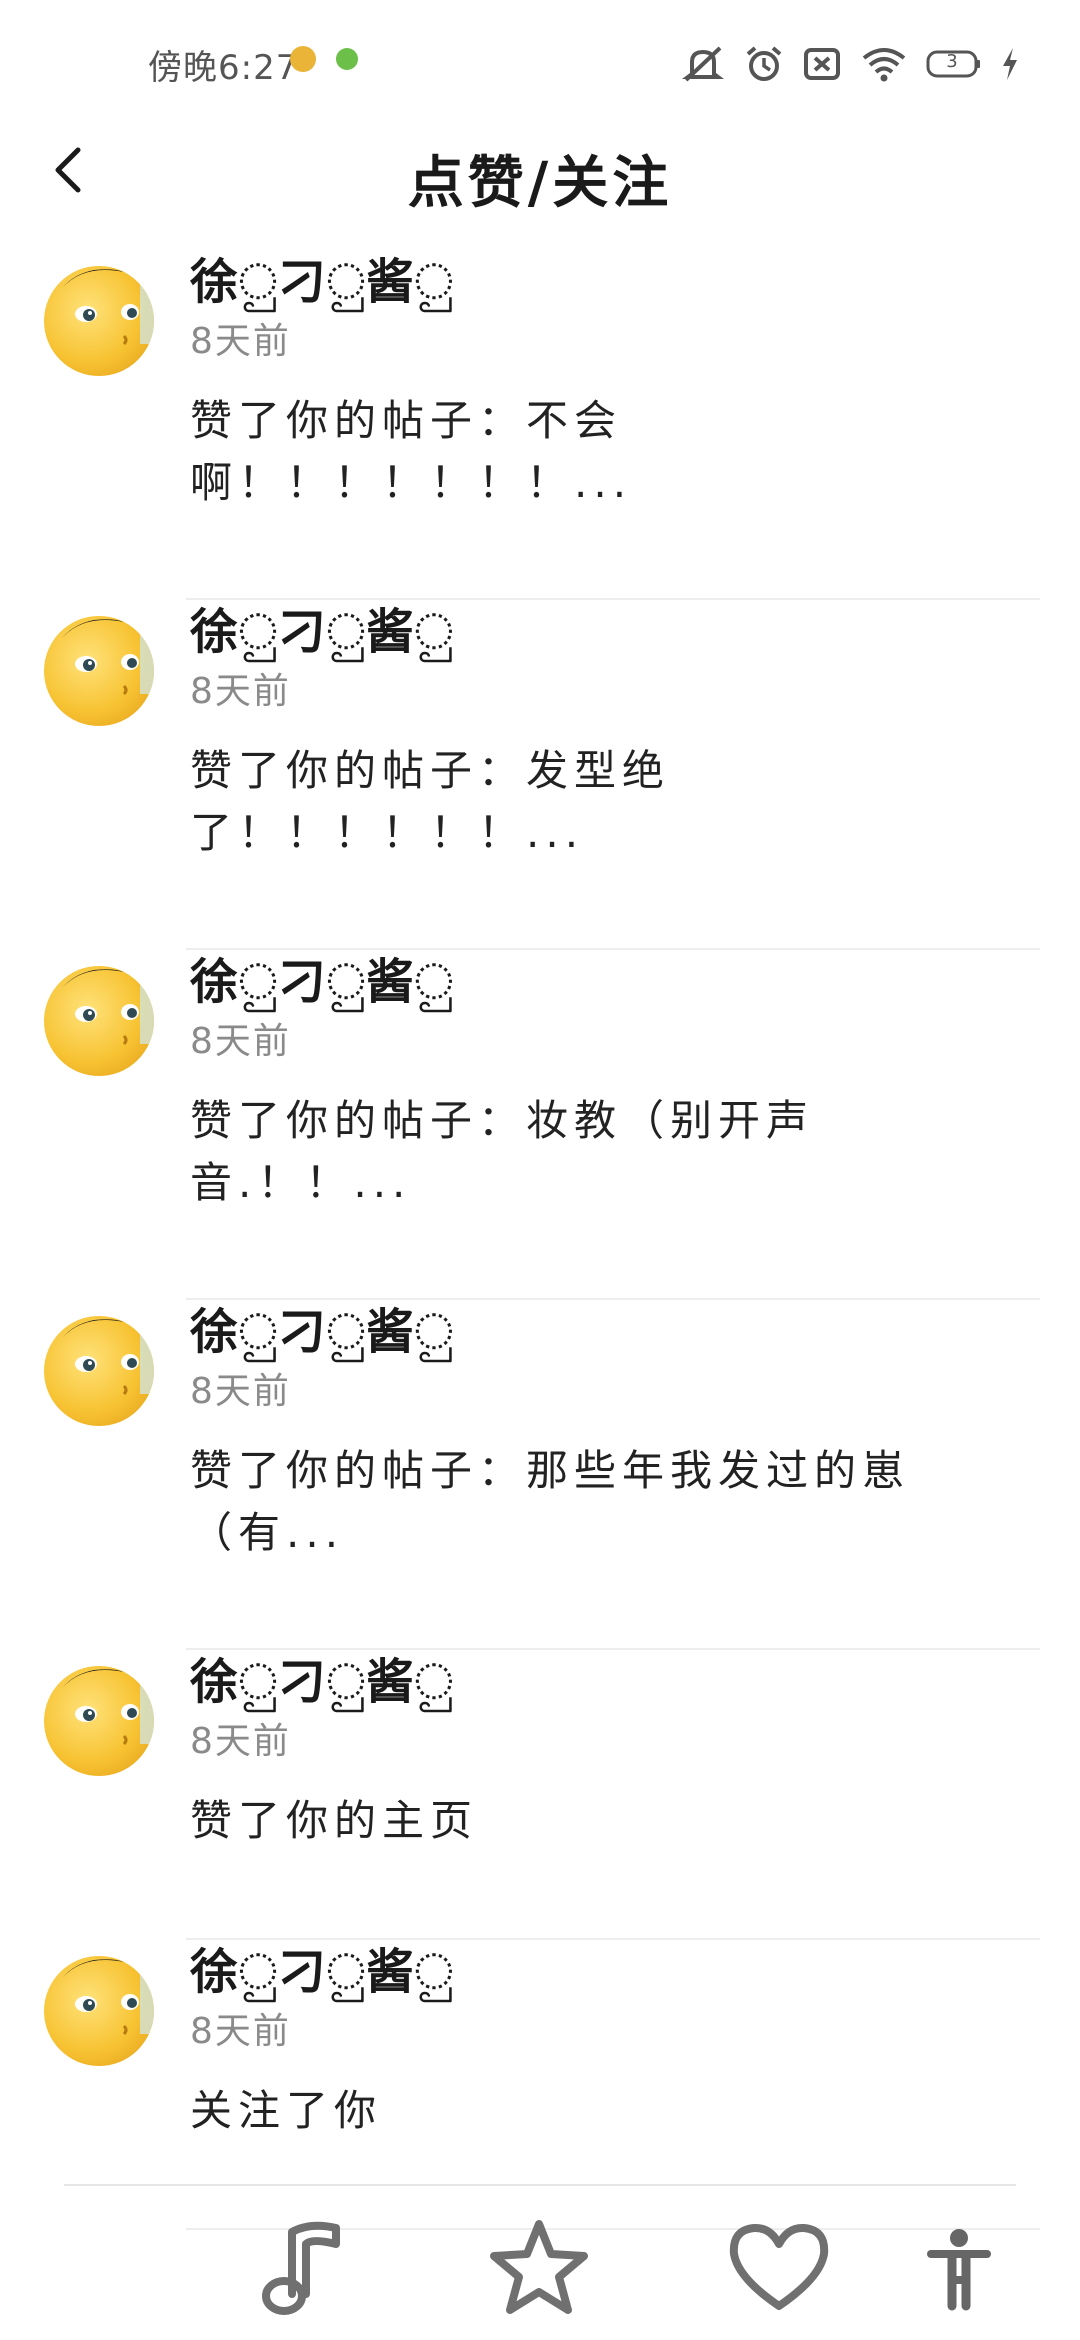  Describe the element at coordinates (540, 183) in the screenshot. I see `page-title: 点赞/关注` at that location.